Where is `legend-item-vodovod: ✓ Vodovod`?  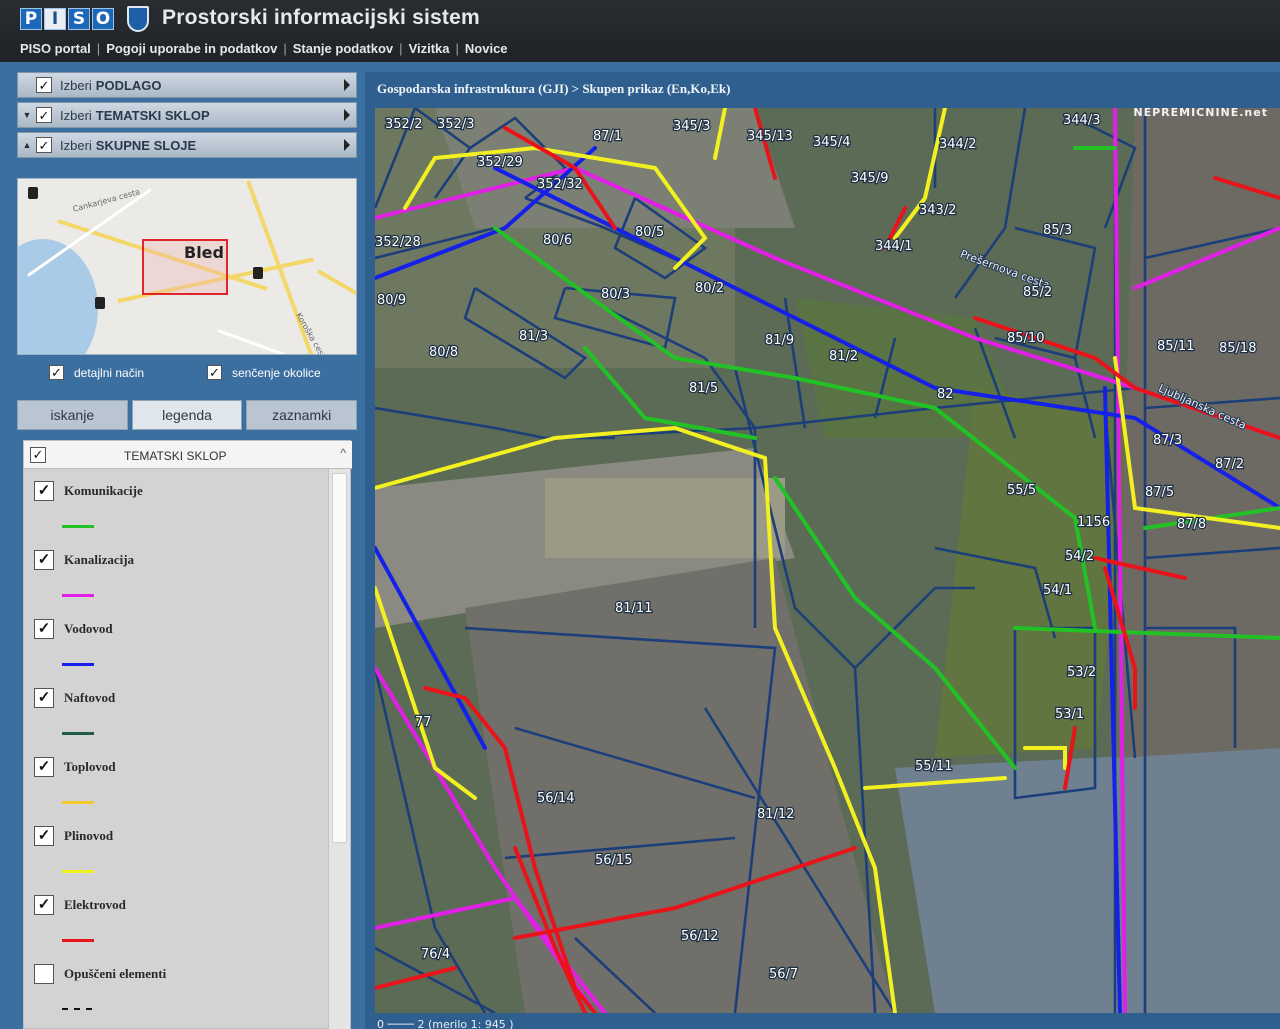
legend-item-vodovod: ✓ Vodovod is located at coordinates (179, 652).